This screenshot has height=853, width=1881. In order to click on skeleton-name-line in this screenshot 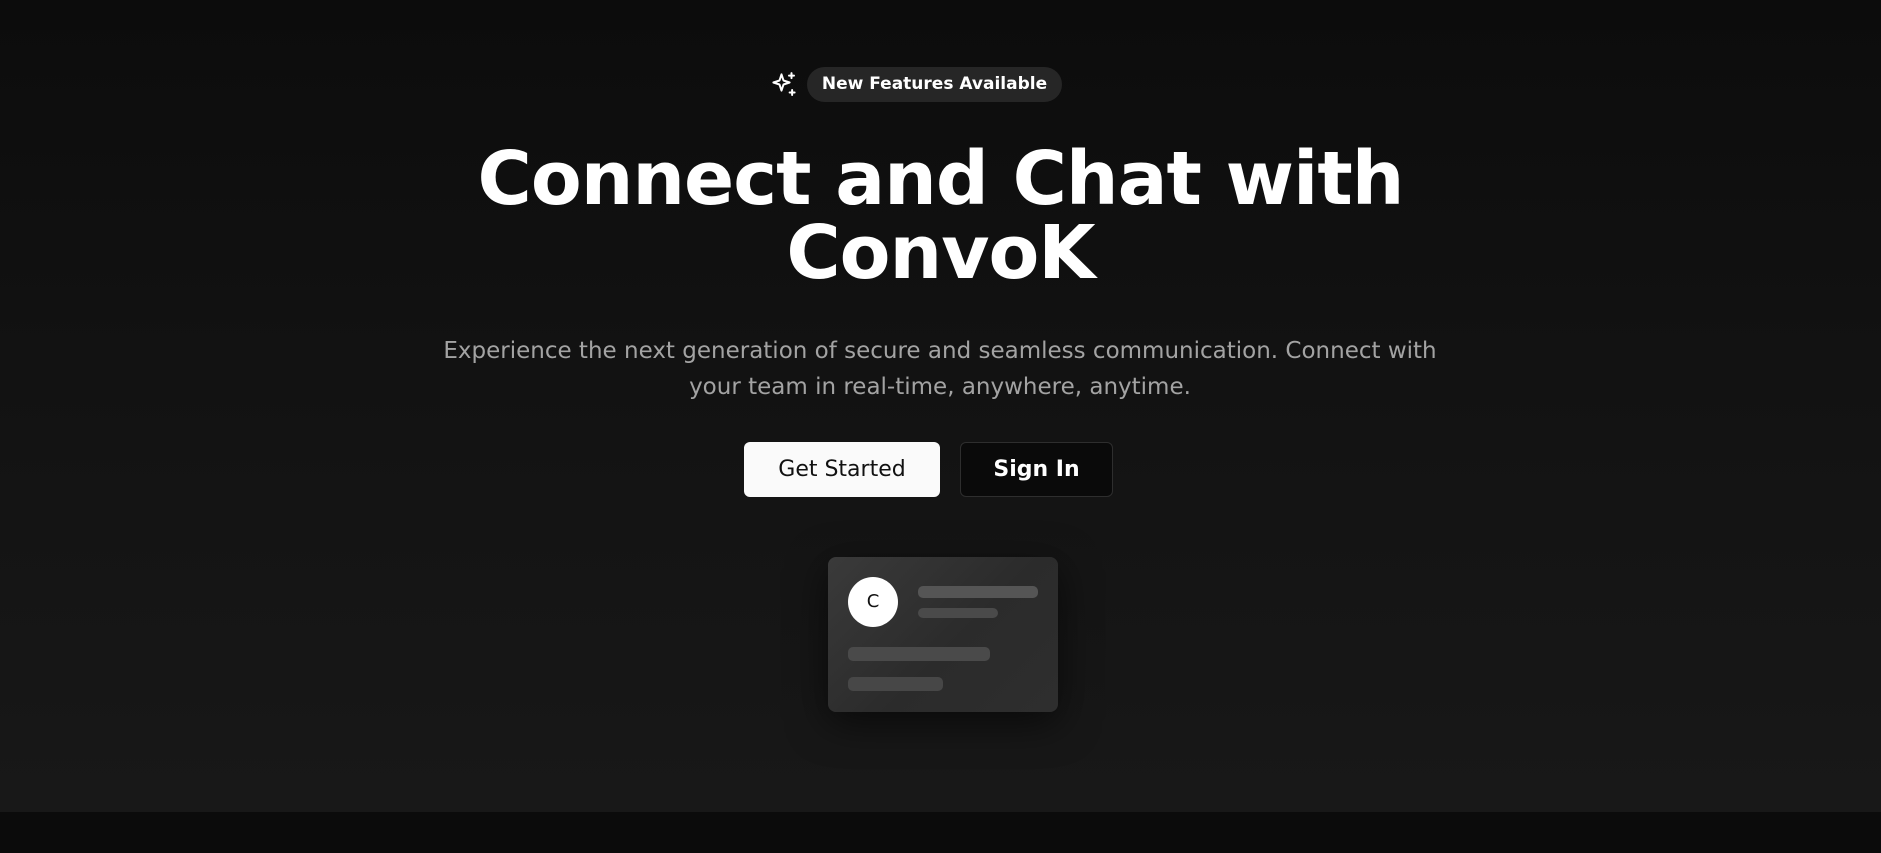, I will do `click(978, 592)`.